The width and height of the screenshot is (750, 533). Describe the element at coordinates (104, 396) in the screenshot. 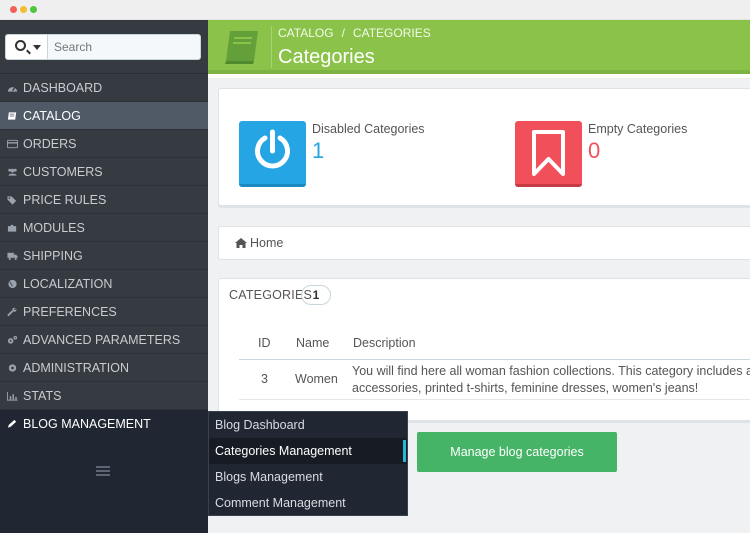

I see `sidebar-item-stats: STATS` at that location.